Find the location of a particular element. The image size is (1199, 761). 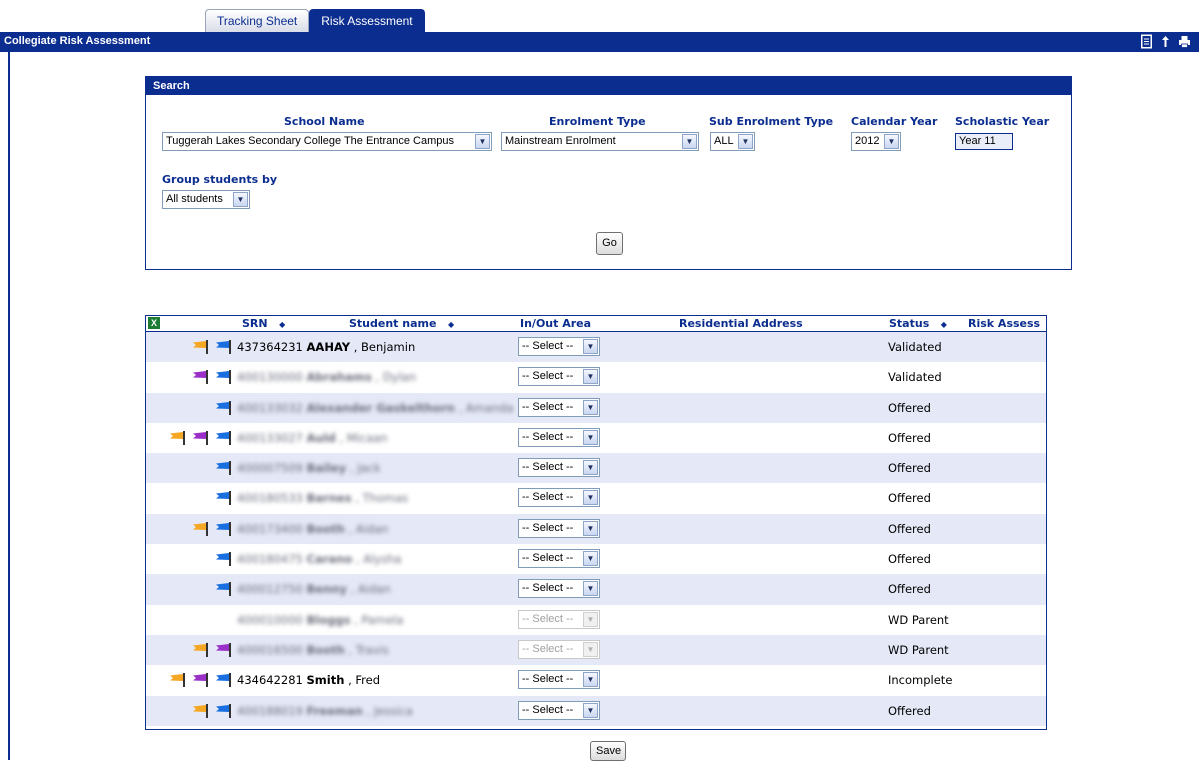

excel-export-icon: X is located at coordinates (154, 323).